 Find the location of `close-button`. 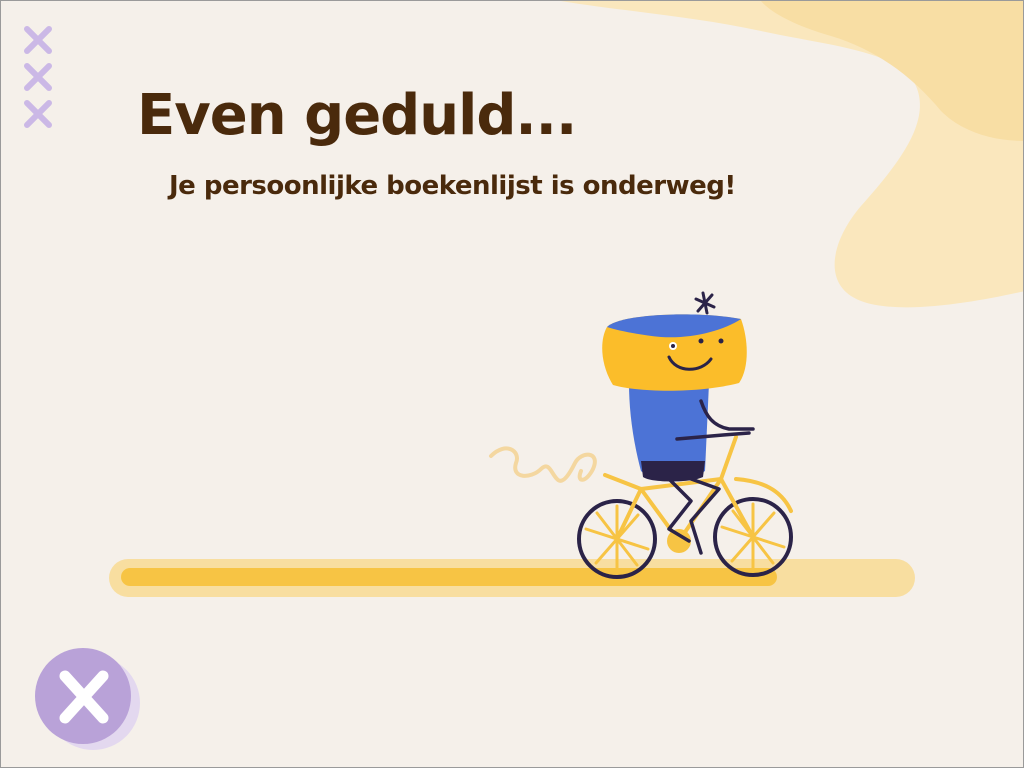

close-button is located at coordinates (87, 698).